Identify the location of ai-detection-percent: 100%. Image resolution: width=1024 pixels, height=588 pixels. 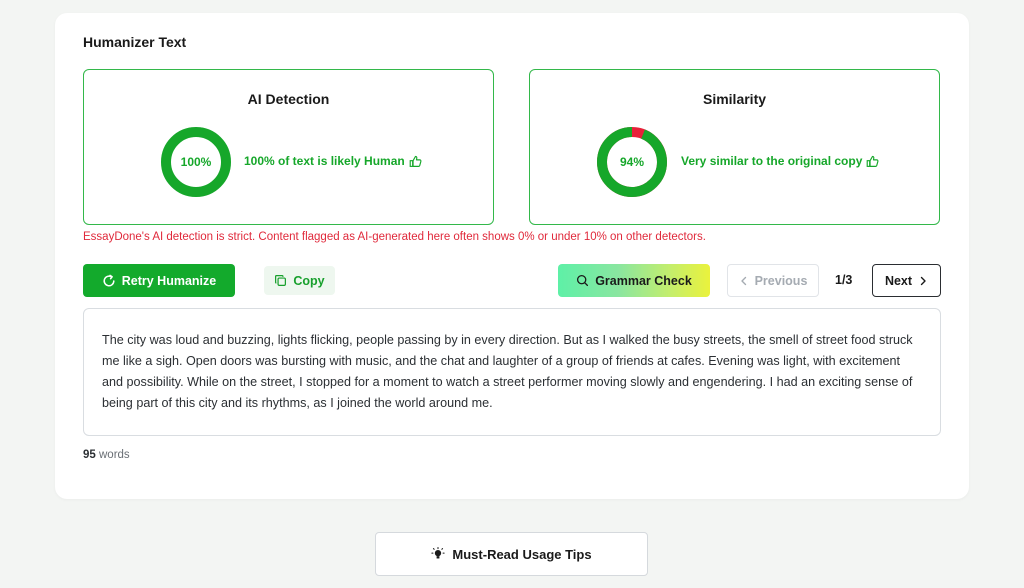
(196, 162).